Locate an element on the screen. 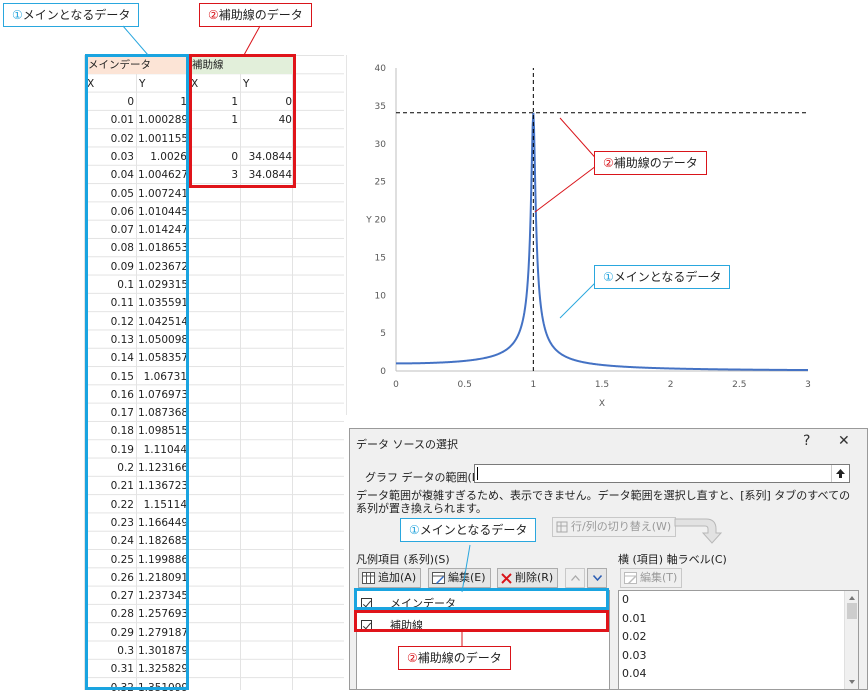 This screenshot has width=868, height=697. callout-text: メインとなるデータ is located at coordinates (473, 530).